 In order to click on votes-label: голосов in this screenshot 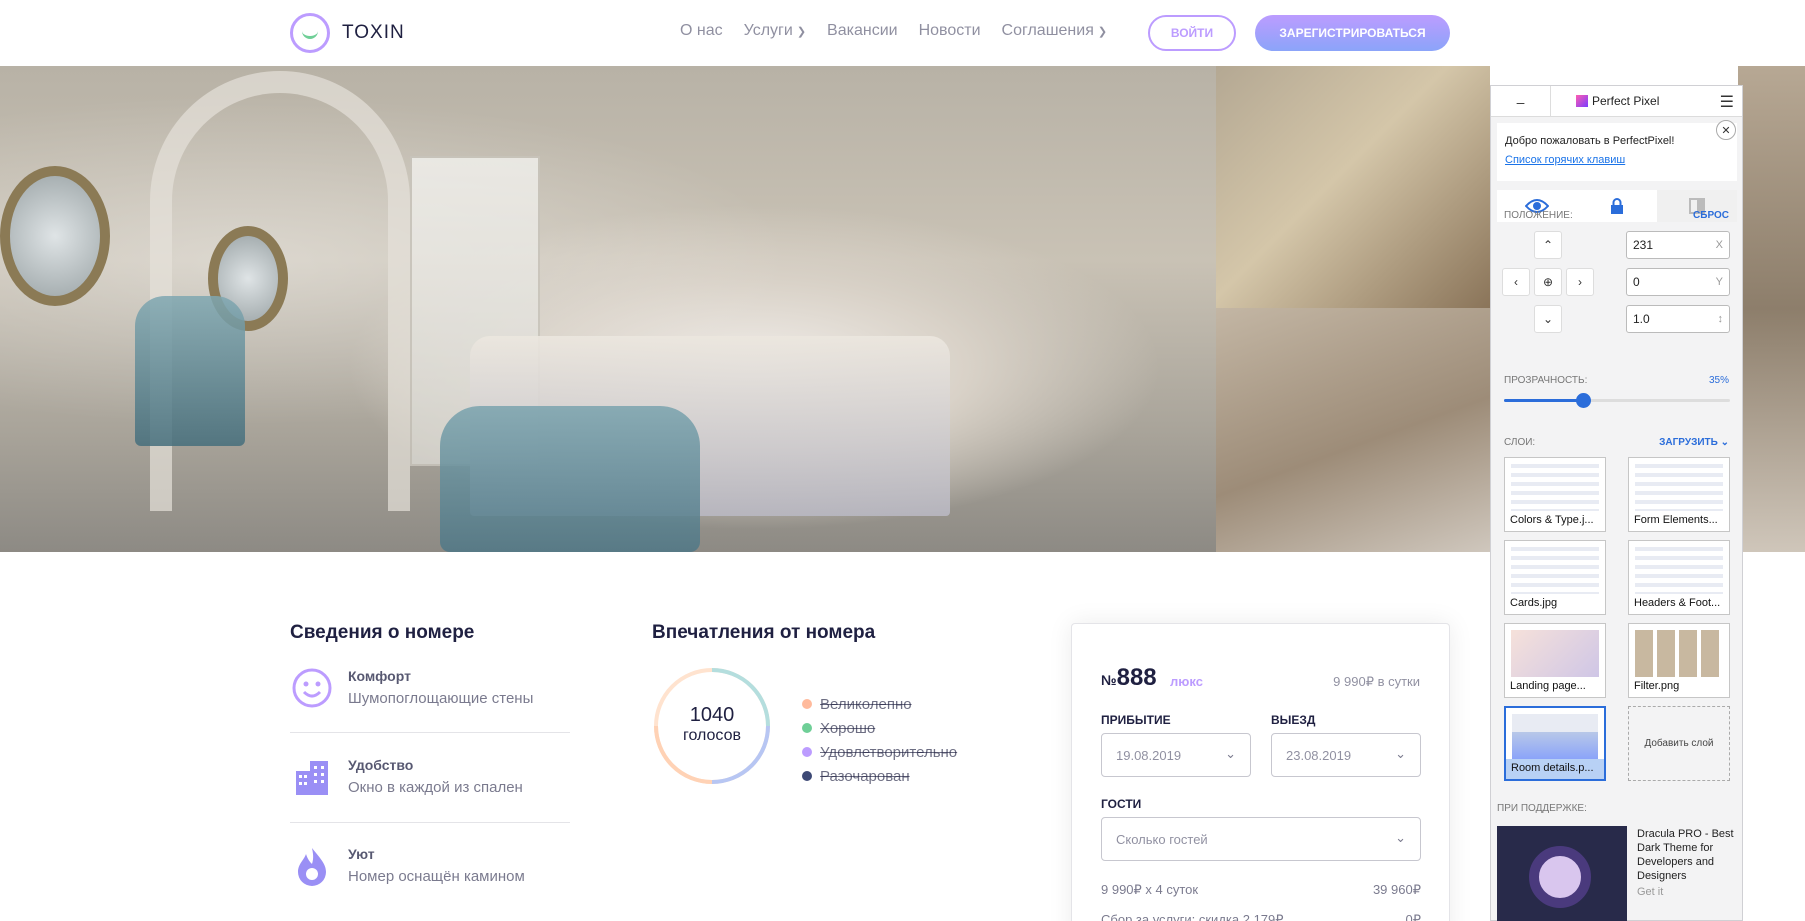, I will do `click(712, 735)`.